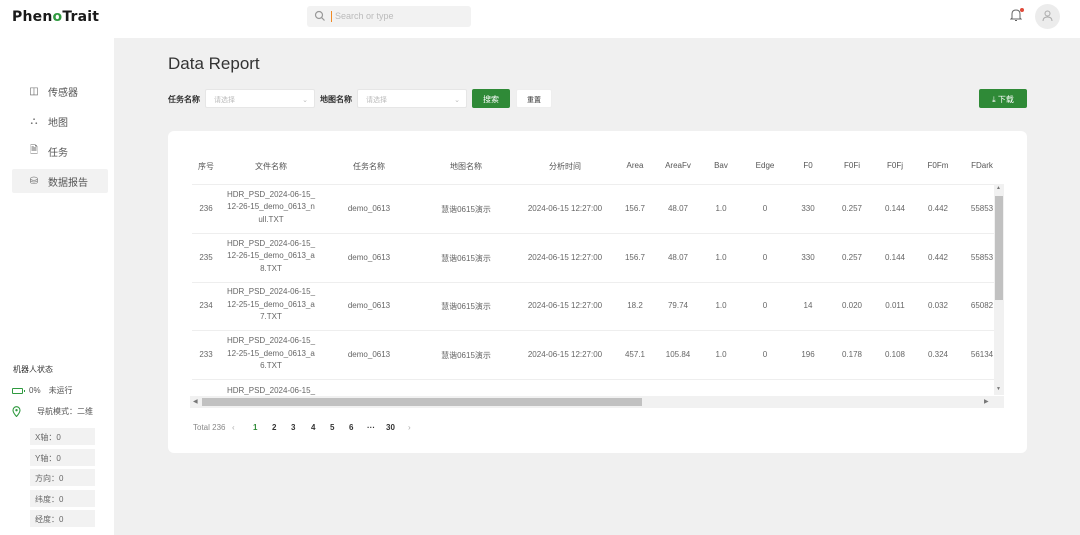 Image resolution: width=1080 pixels, height=535 pixels. Describe the element at coordinates (351, 427) in the screenshot. I see `page-6-button: 6` at that location.